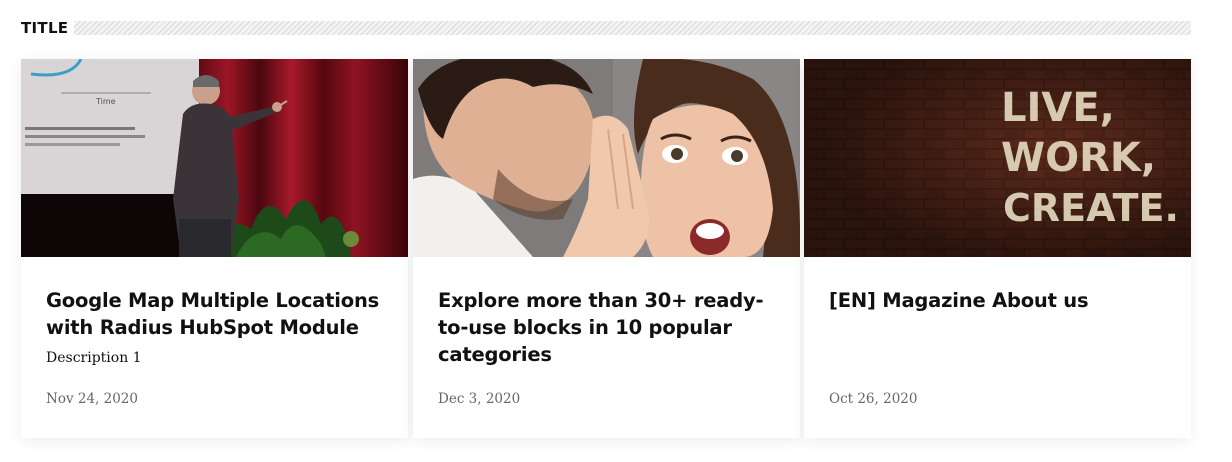 The width and height of the screenshot is (1232, 462). I want to click on speaker-photo: Time, so click(214, 158).